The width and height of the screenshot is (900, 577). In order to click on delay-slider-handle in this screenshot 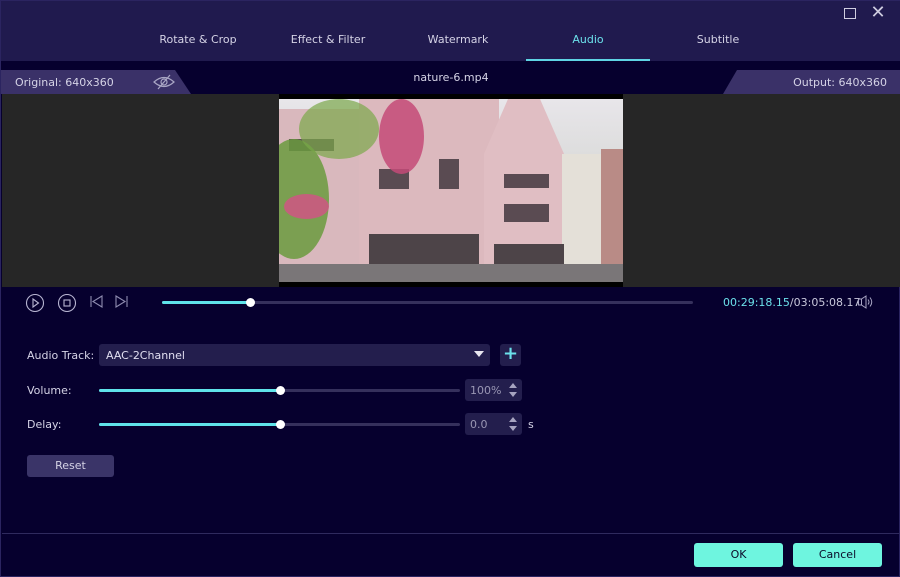, I will do `click(280, 424)`.